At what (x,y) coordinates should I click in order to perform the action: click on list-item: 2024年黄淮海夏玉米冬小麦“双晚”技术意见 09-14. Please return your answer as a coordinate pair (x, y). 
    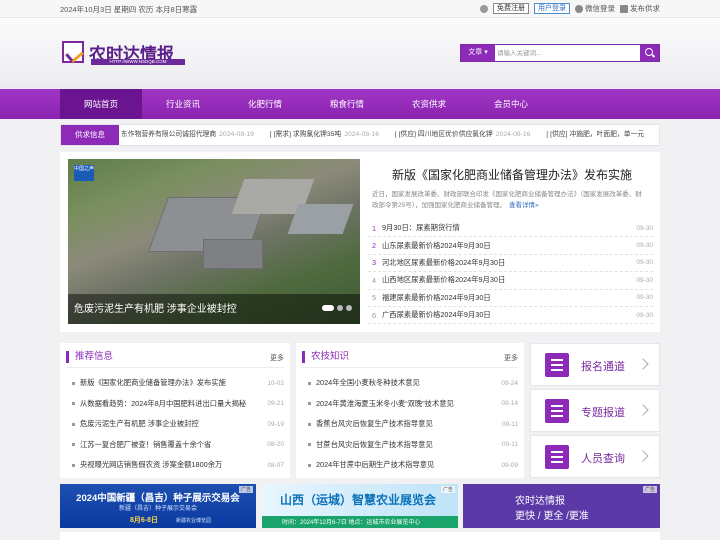
    Looking at the image, I should click on (413, 404).